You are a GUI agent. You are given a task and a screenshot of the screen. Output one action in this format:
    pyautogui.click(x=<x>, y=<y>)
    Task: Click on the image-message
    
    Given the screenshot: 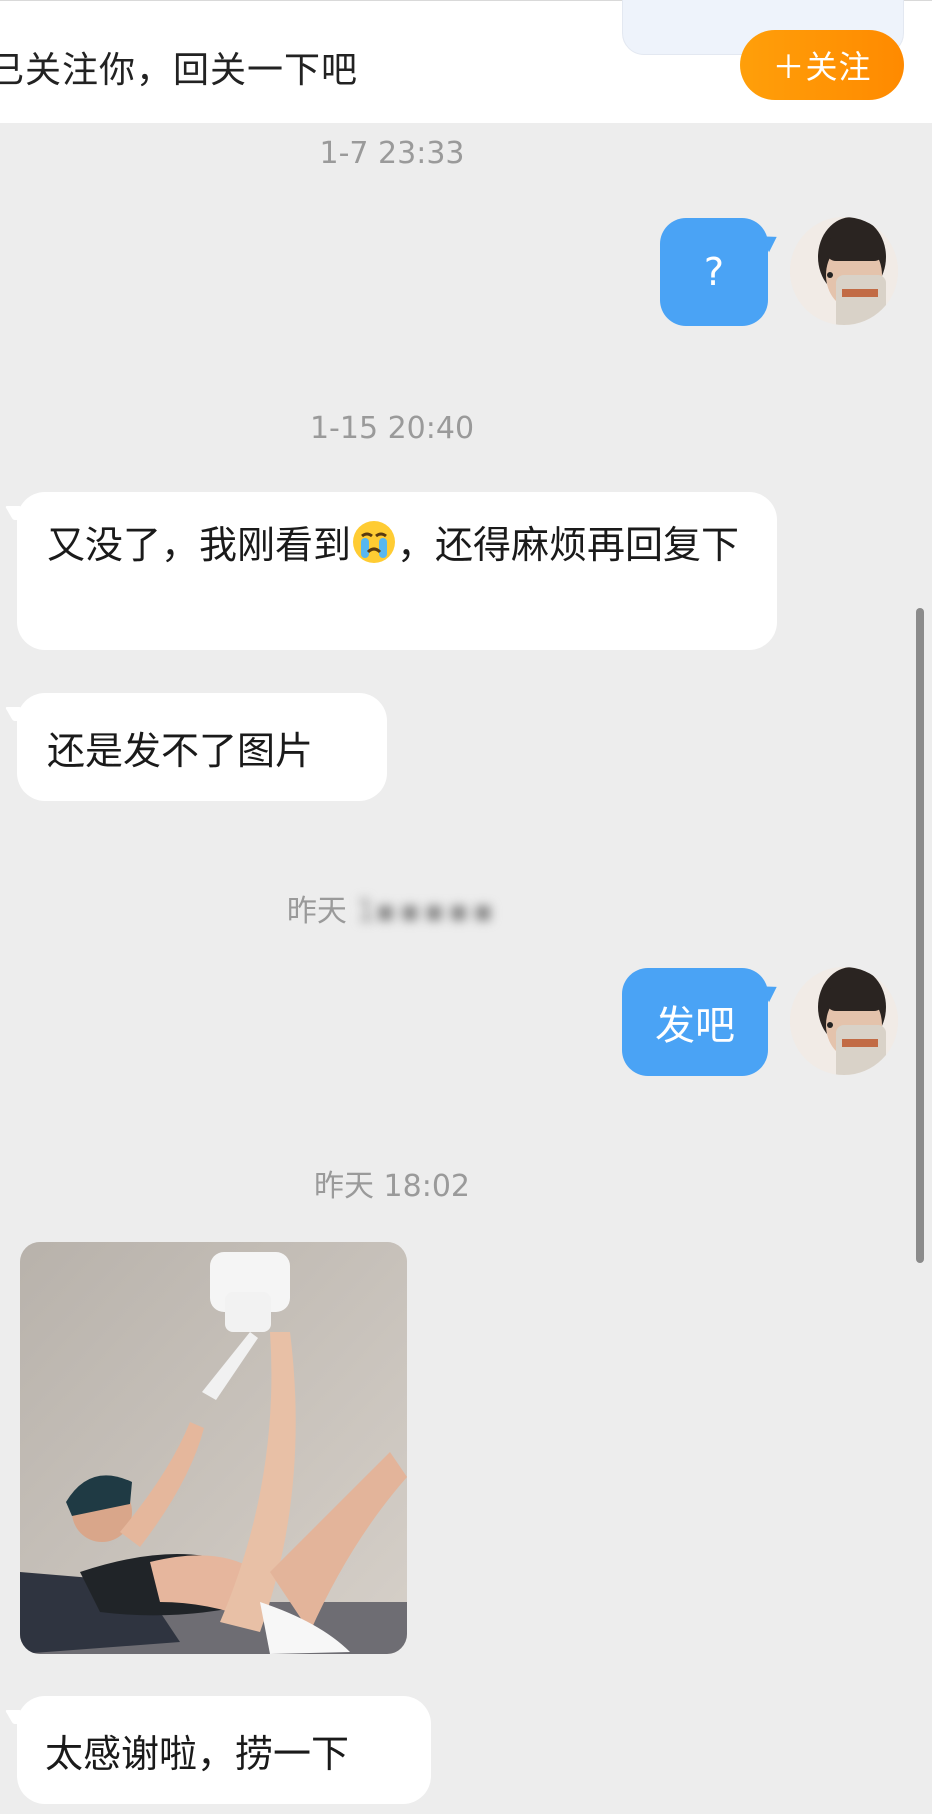 What is the action you would take?
    pyautogui.click(x=213, y=1448)
    